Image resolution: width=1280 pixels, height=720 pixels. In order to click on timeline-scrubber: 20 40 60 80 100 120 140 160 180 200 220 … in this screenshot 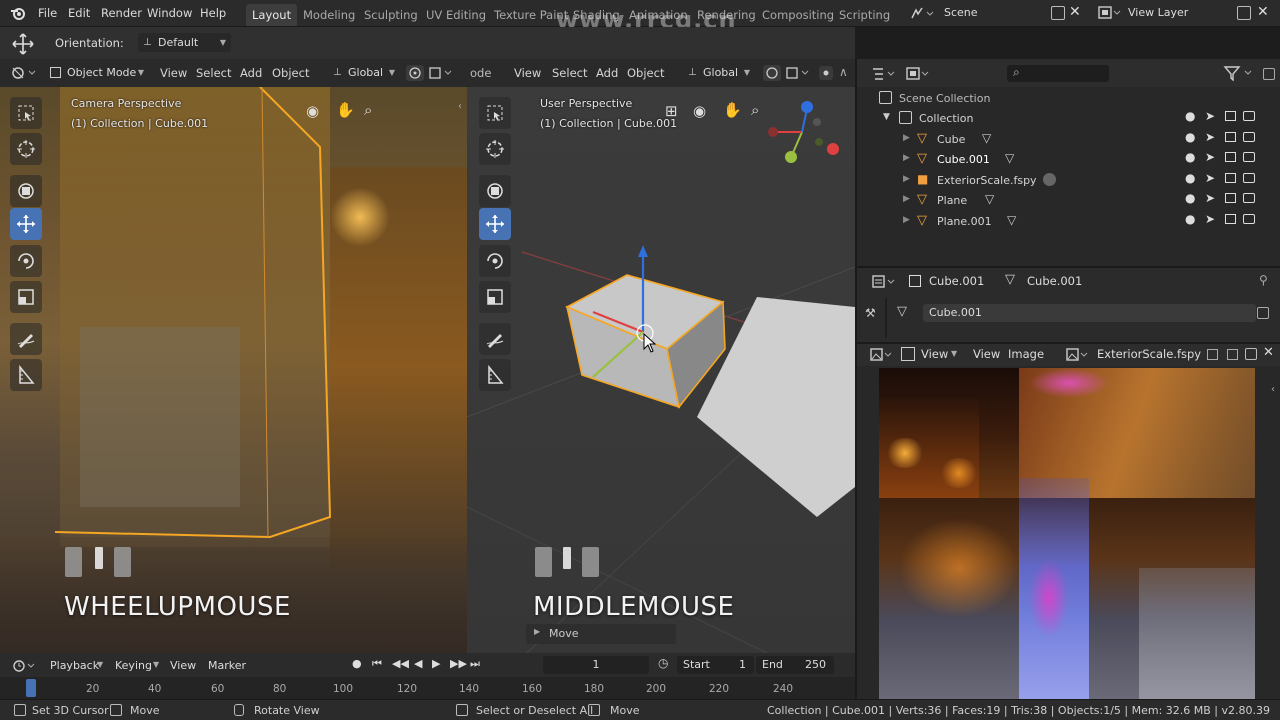, I will do `click(427, 688)`.